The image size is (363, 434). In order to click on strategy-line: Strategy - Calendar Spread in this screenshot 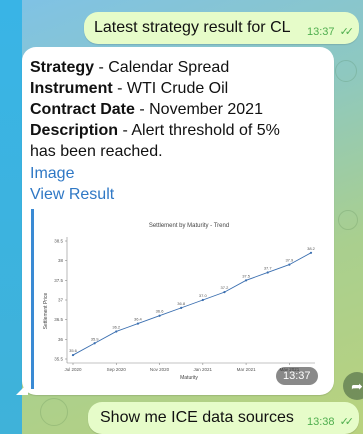, I will do `click(129, 67)`.